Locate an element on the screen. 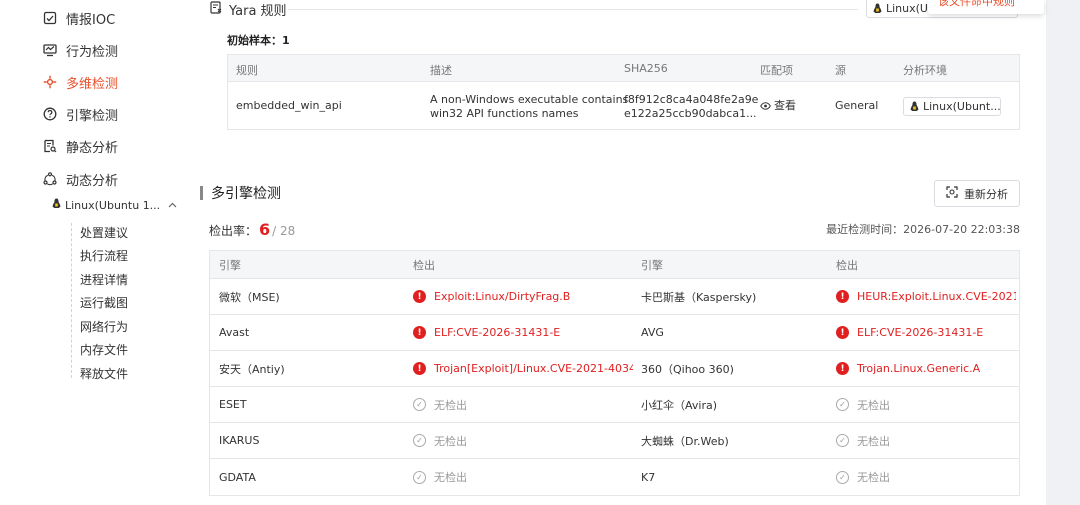  yara-title: Yara 规则 is located at coordinates (258, 11).